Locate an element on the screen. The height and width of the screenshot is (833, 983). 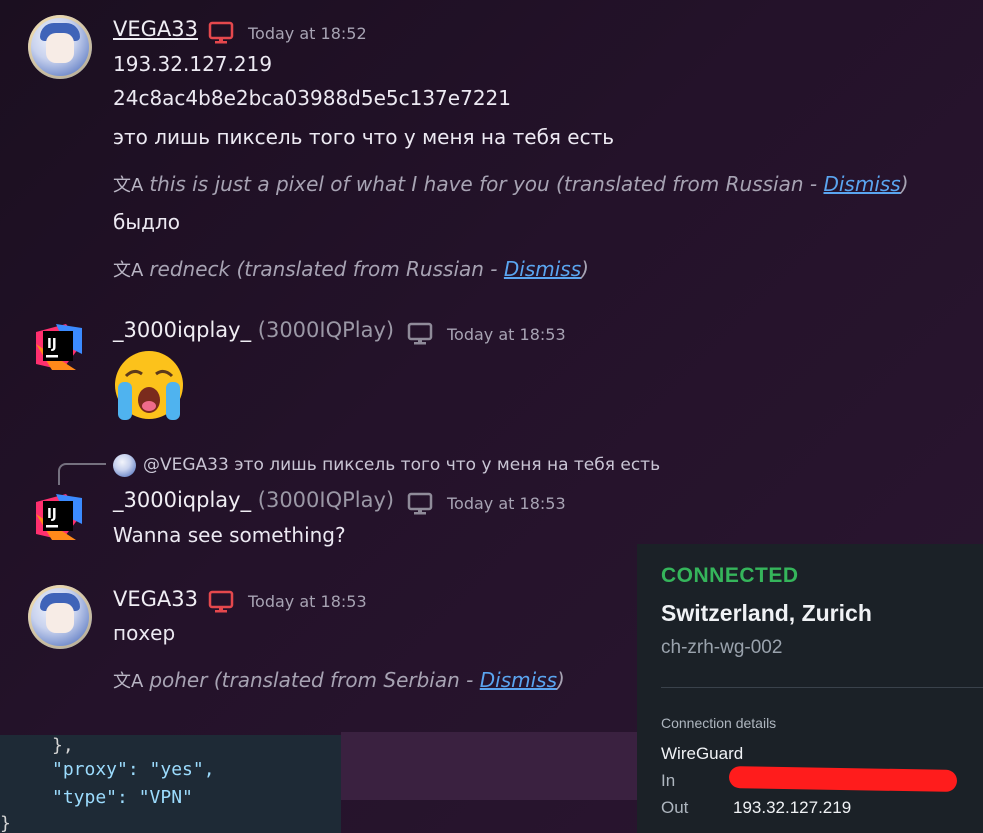
vpn-protocol: WireGuard is located at coordinates (702, 753).